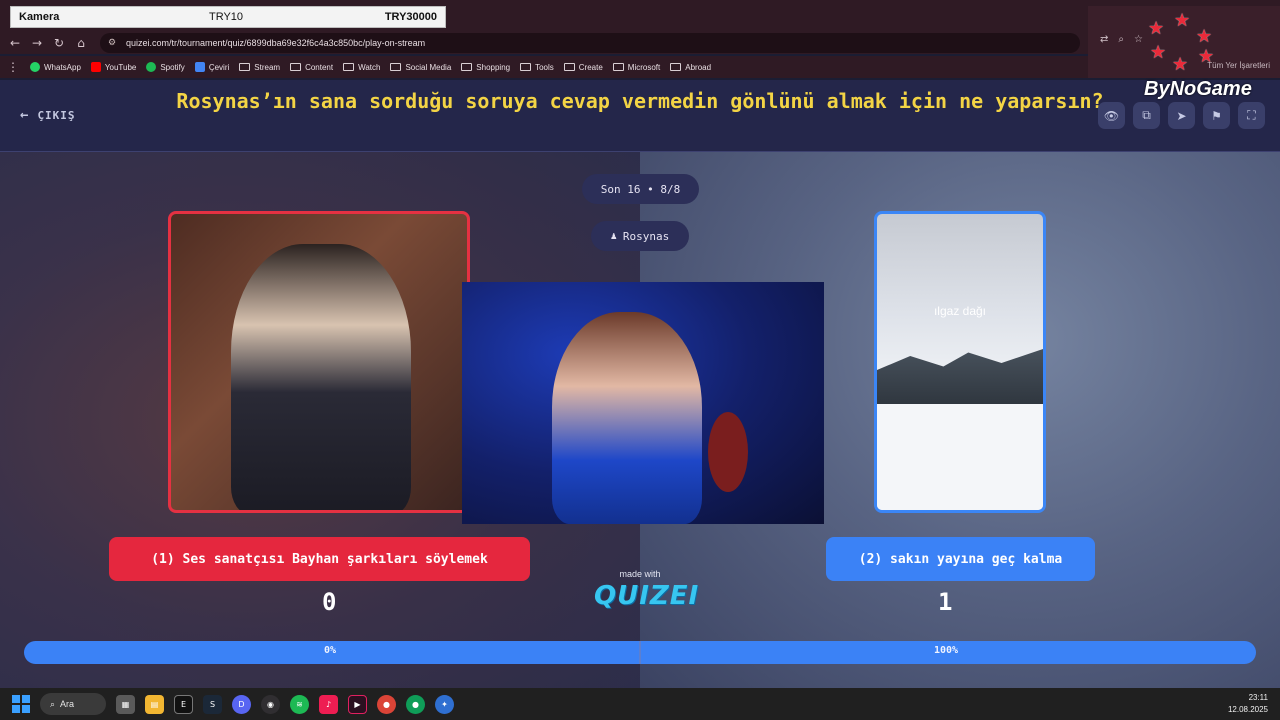 The width and height of the screenshot is (1280, 720). I want to click on option-left-image, so click(319, 362).